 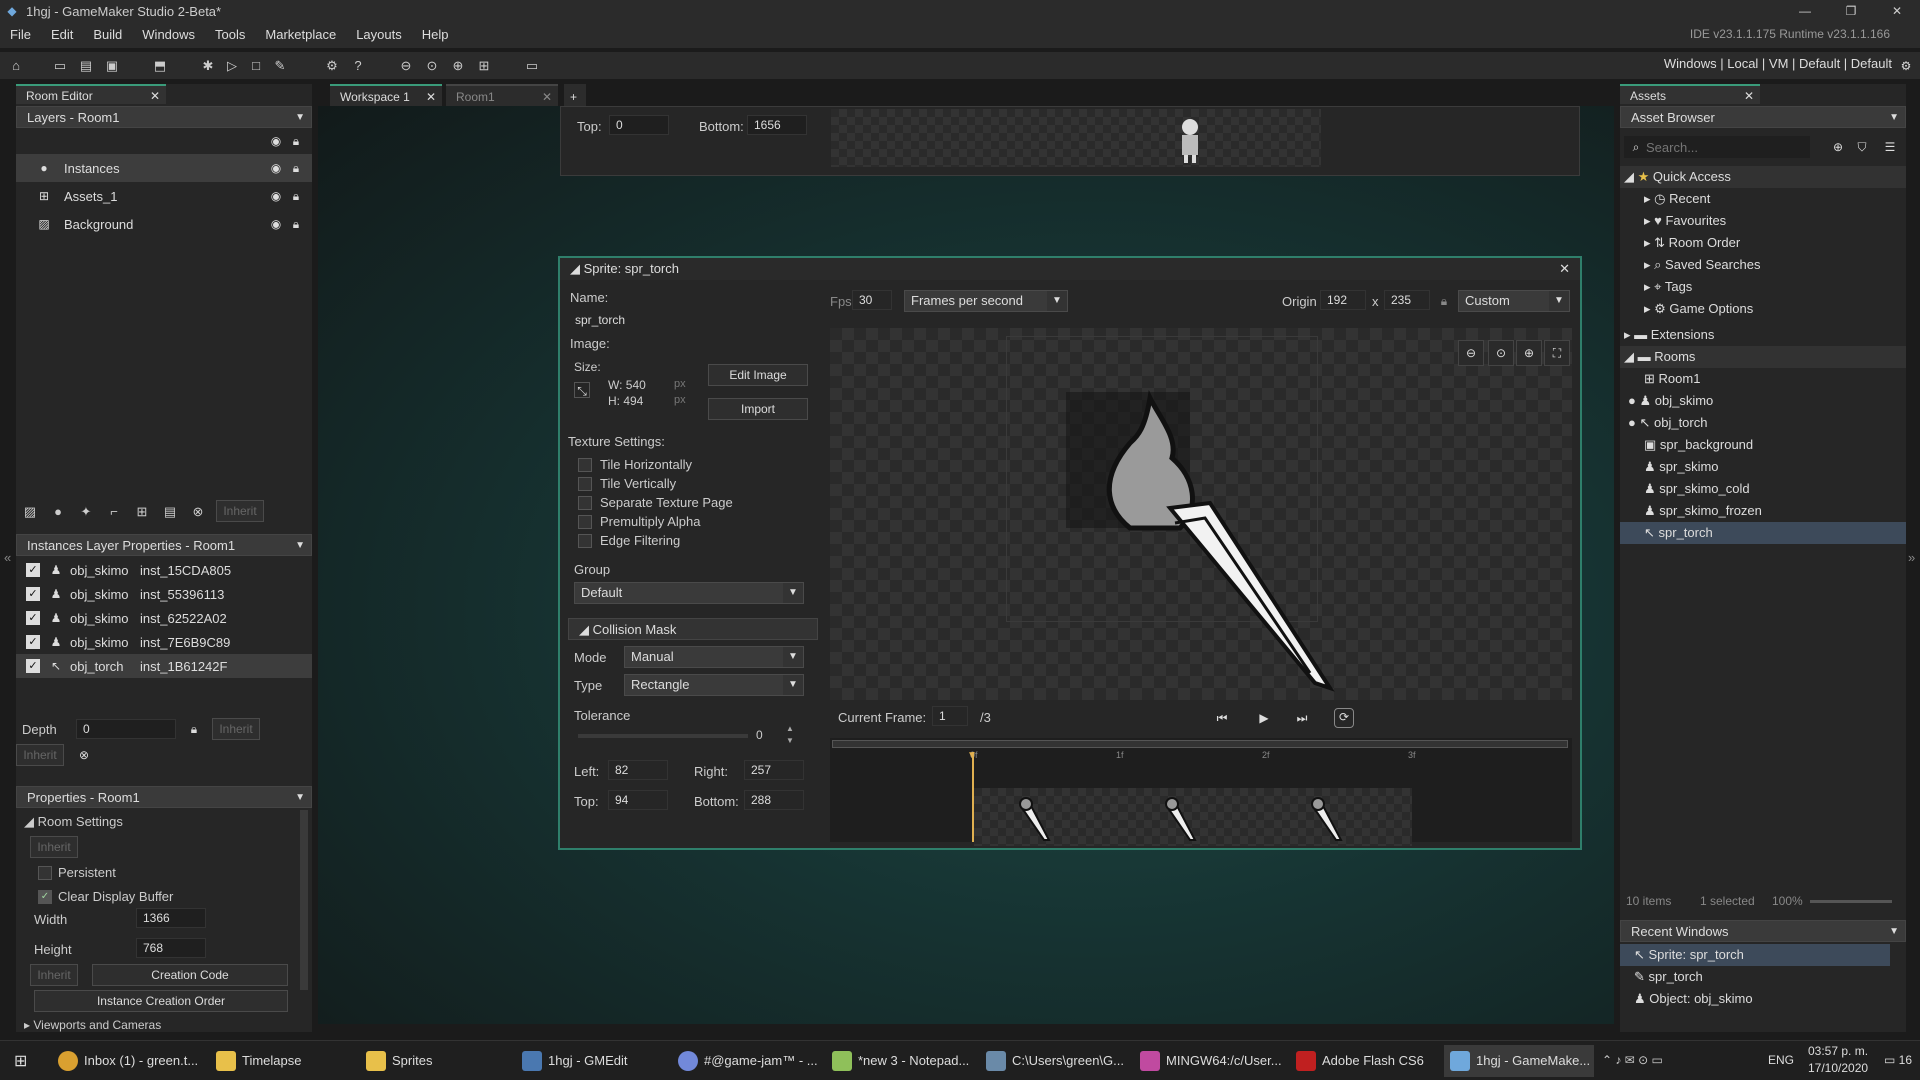 What do you see at coordinates (164, 117) in the screenshot?
I see `layers-header: Layers - Room1 ▼` at bounding box center [164, 117].